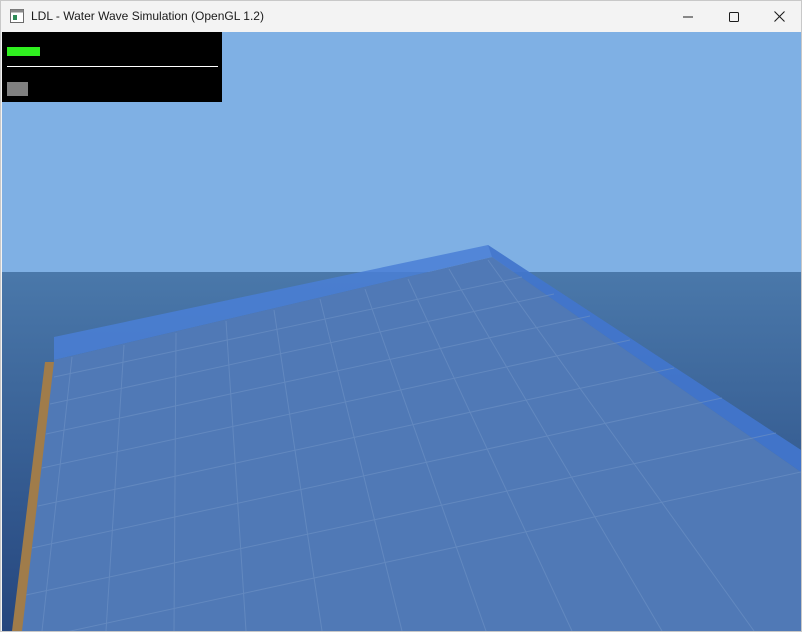 The image size is (802, 632). Describe the element at coordinates (23, 51) in the screenshot. I see `fps-bar` at that location.